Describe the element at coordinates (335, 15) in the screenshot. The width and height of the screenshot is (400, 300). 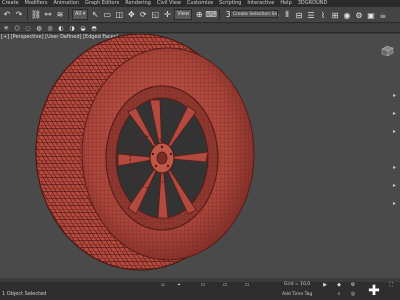
I see `schematic-icon: ⊞` at that location.